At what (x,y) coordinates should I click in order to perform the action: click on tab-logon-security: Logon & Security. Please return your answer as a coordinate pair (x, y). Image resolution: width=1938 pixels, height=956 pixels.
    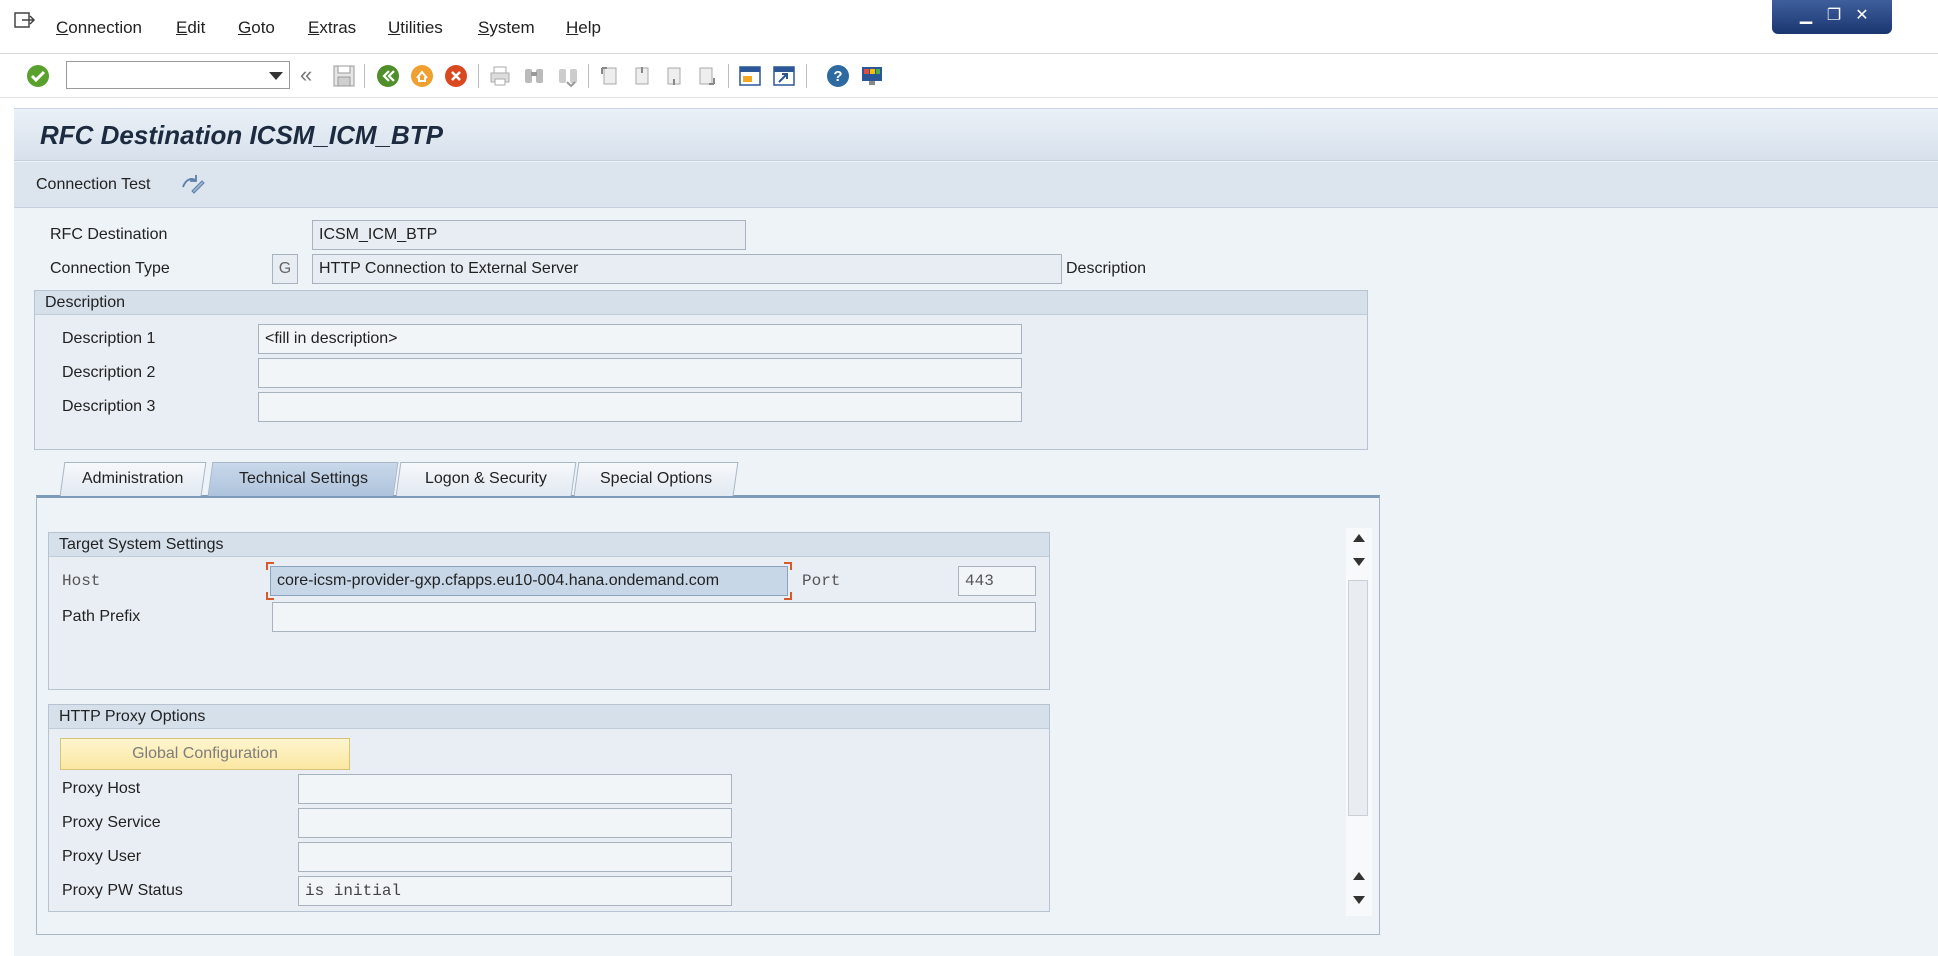
    Looking at the image, I should click on (486, 479).